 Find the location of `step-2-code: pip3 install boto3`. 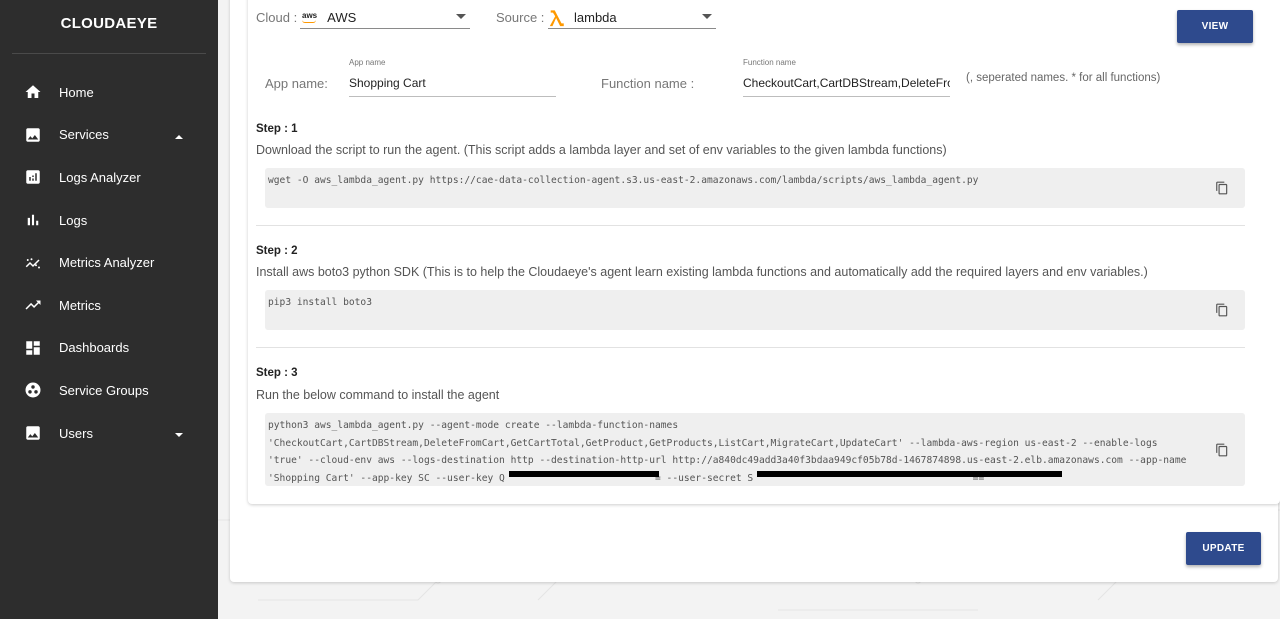

step-2-code: pip3 install boto3 is located at coordinates (320, 302).